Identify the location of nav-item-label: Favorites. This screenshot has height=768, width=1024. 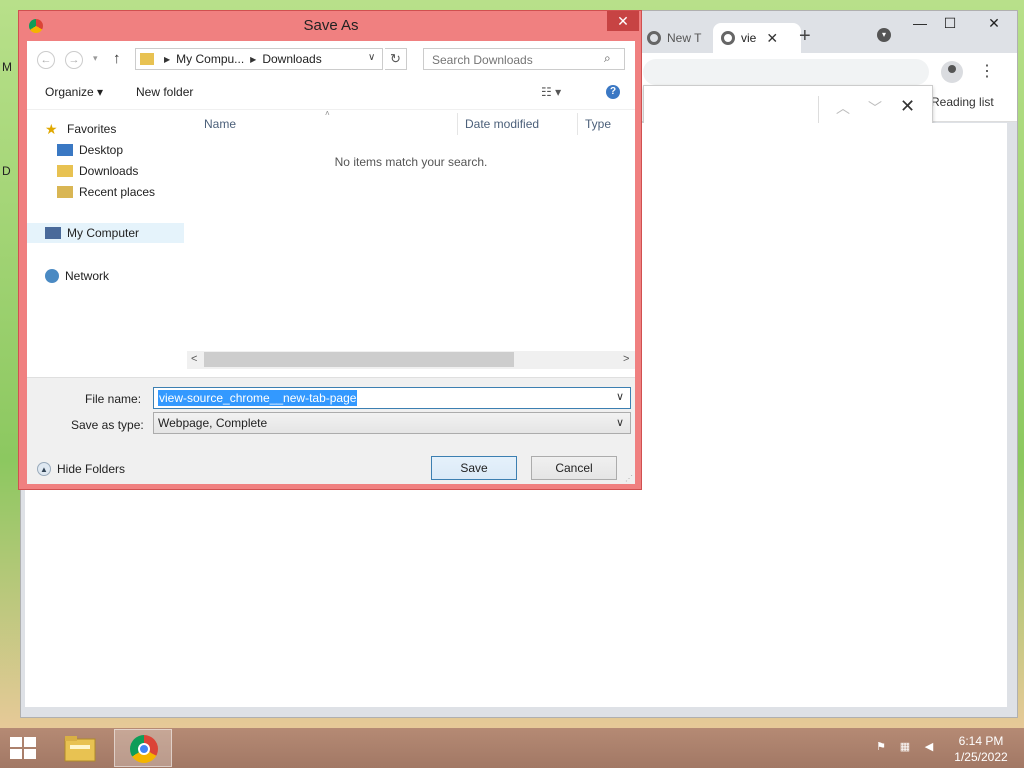
(92, 129).